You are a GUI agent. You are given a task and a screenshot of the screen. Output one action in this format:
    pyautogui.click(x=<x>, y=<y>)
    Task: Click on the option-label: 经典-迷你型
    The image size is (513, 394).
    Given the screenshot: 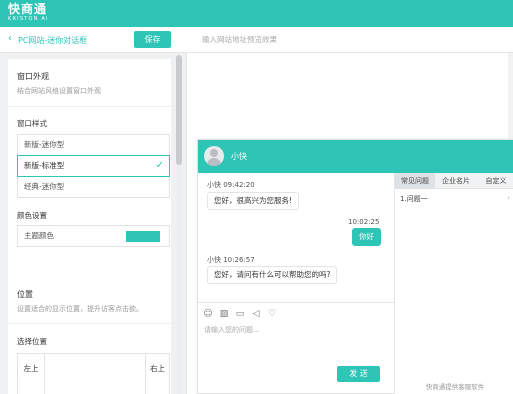 What is the action you would take?
    pyautogui.click(x=44, y=186)
    